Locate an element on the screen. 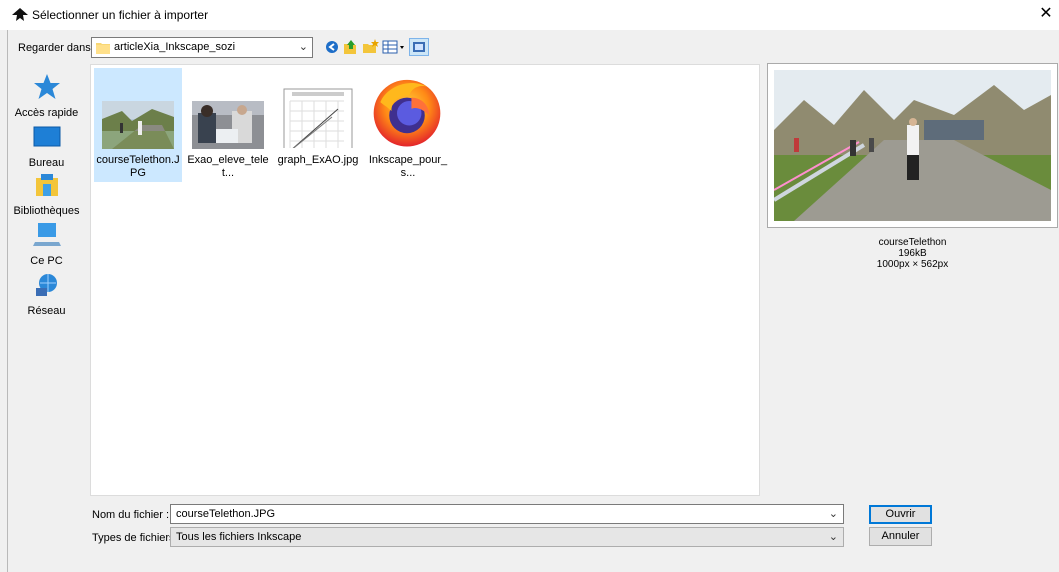 The width and height of the screenshot is (1059, 572). window-title: Sélectionner un fichier à importer is located at coordinates (120, 15).